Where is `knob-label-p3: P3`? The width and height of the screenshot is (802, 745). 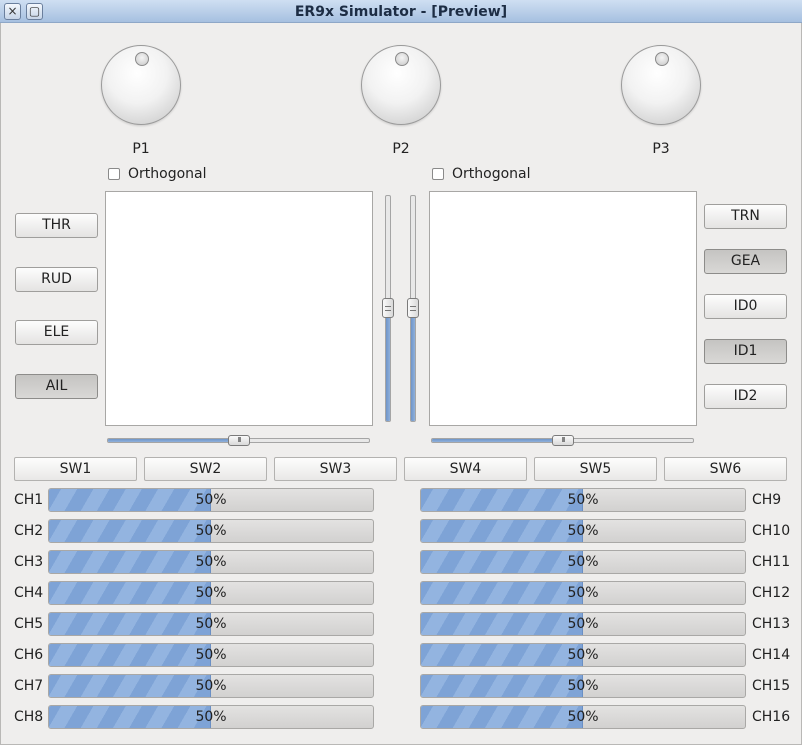 knob-label-p3: P3 is located at coordinates (661, 149).